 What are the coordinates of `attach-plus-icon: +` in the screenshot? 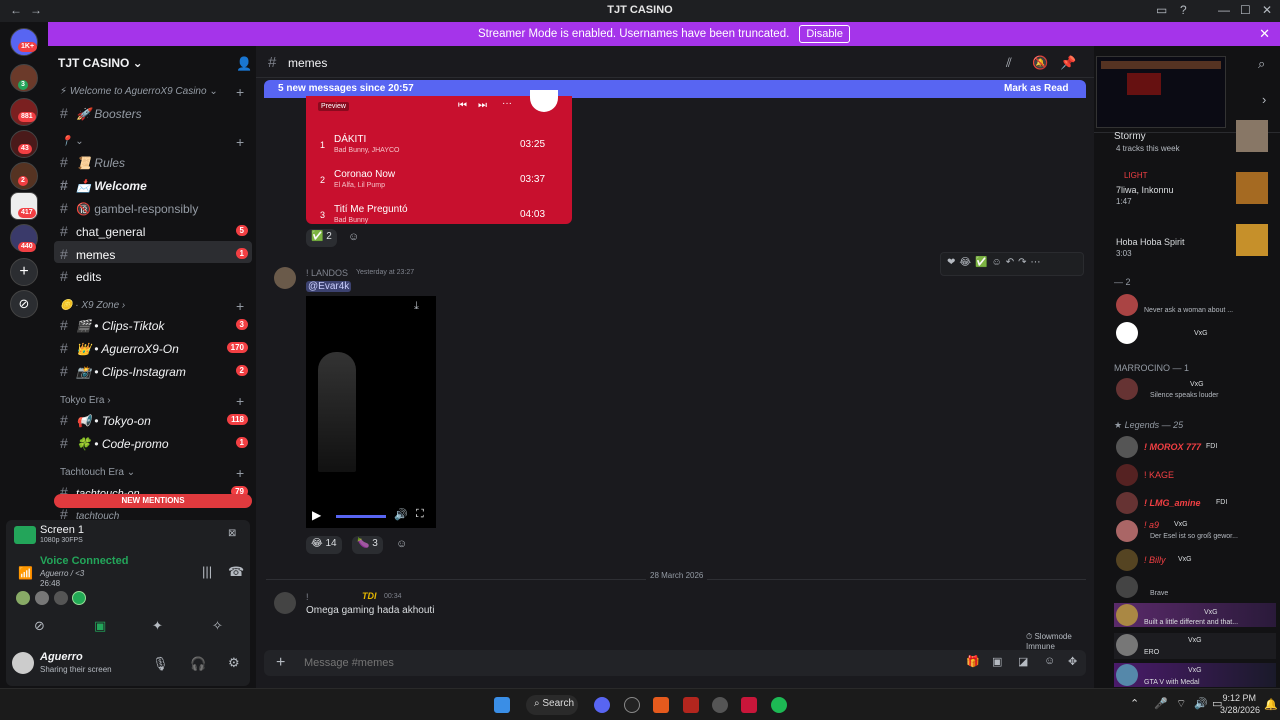 It's located at (280, 663).